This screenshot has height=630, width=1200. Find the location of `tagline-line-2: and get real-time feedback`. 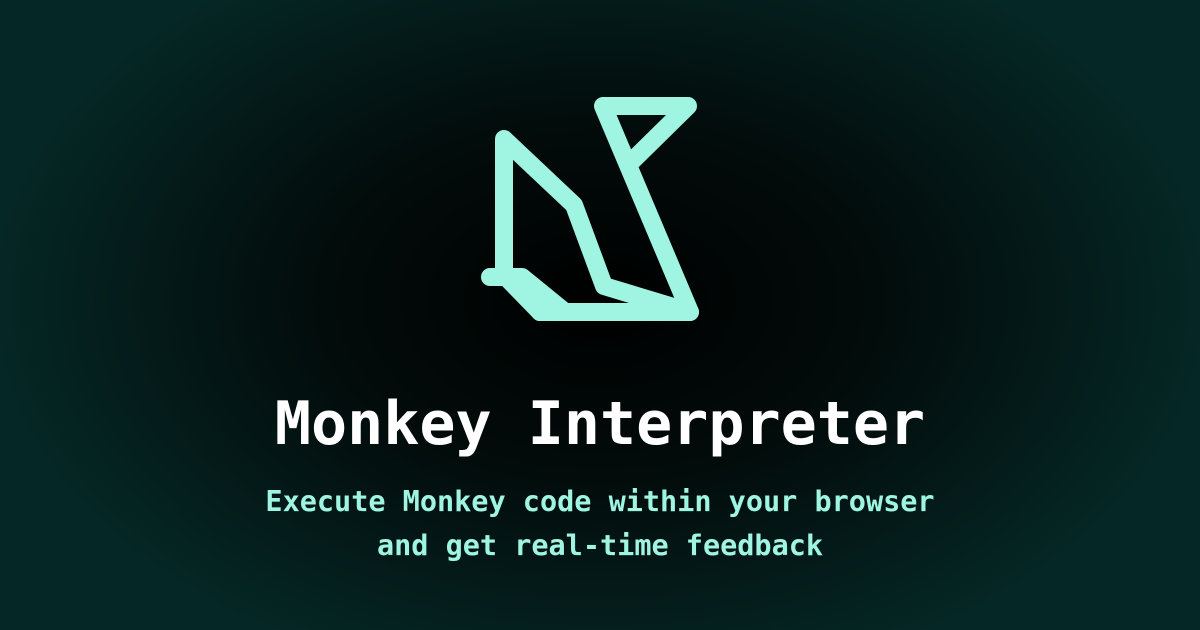

tagline-line-2: and get real-time feedback is located at coordinates (600, 545).